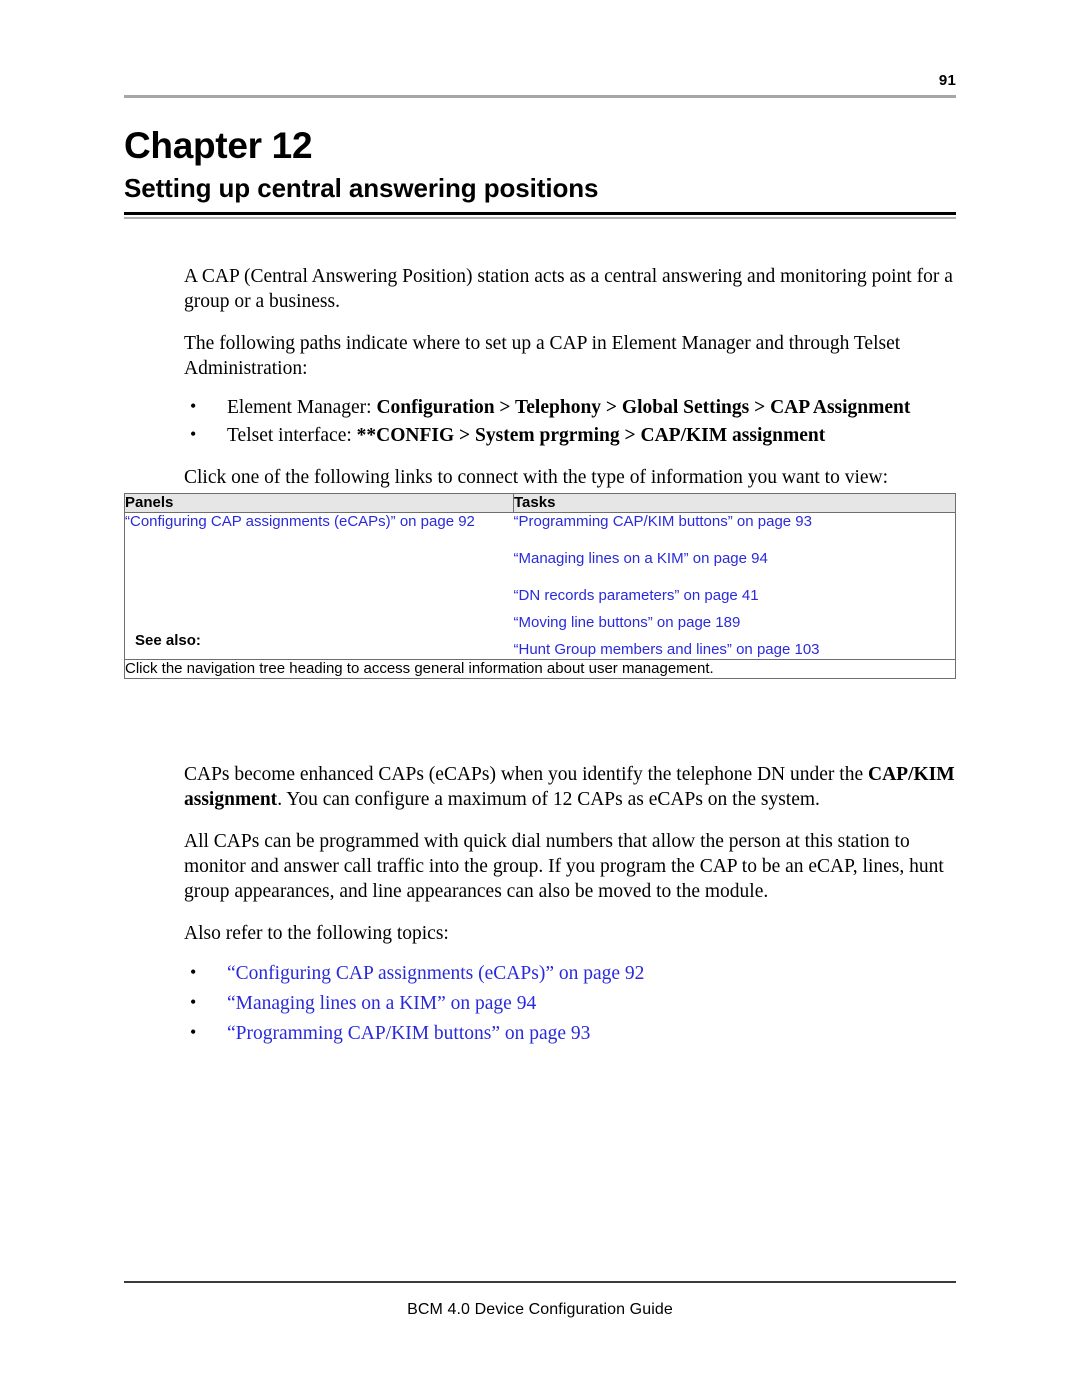 The image size is (1080, 1397). Describe the element at coordinates (947, 80) in the screenshot. I see `page-number: 91` at that location.